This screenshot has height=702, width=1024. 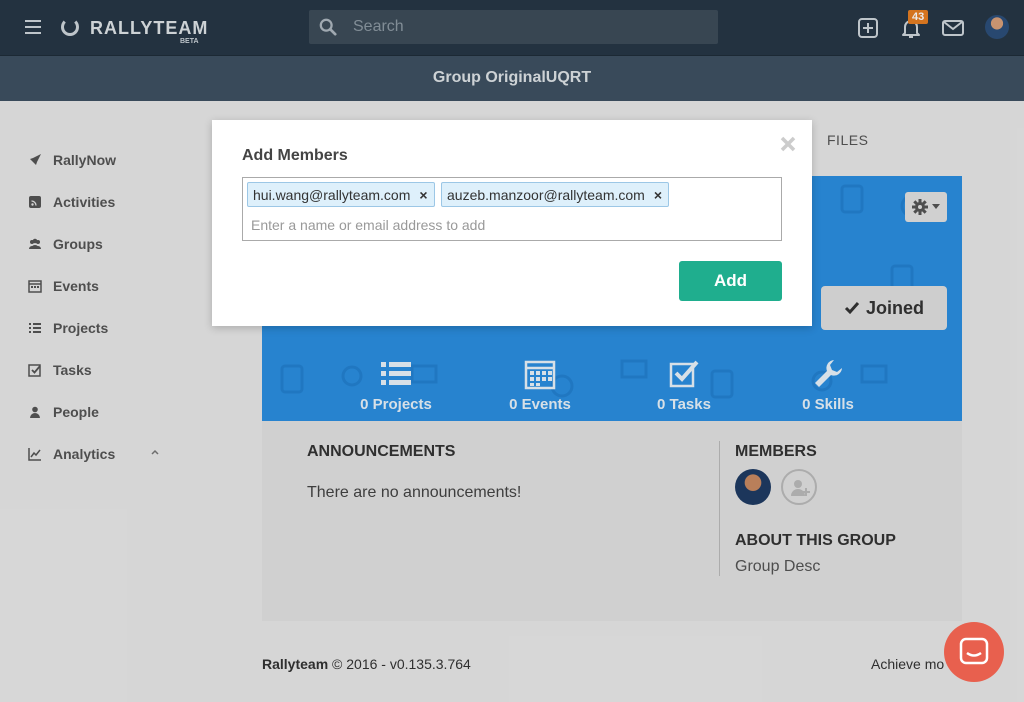 What do you see at coordinates (788, 144) in the screenshot?
I see `close-icon` at bounding box center [788, 144].